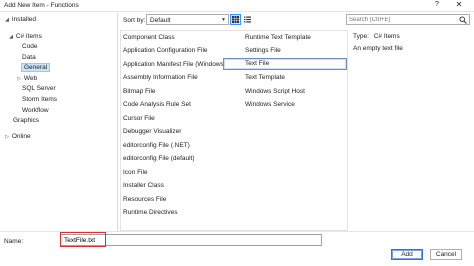  I want to click on template-item-label: Resources File, so click(145, 199).